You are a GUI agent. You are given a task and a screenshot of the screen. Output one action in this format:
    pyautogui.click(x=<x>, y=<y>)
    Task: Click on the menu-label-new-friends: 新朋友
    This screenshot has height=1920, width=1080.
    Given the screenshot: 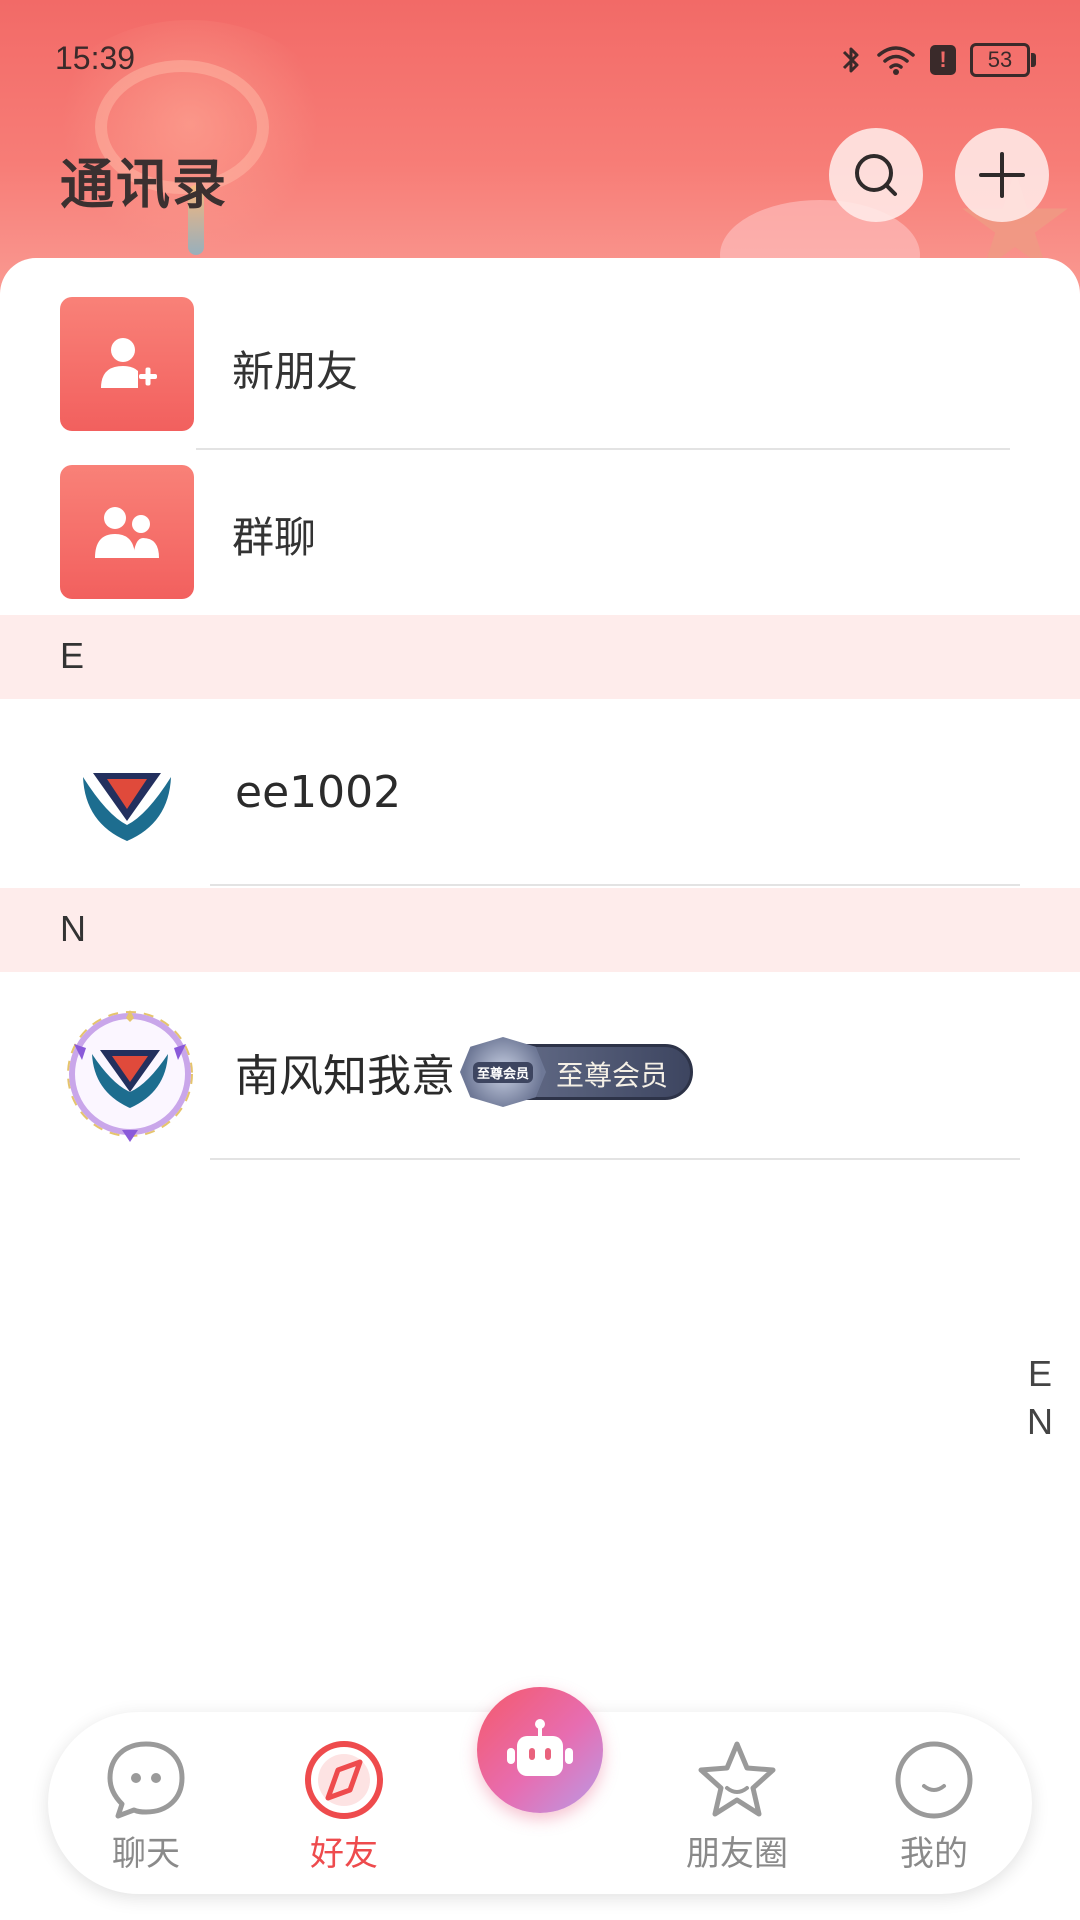 What is the action you would take?
    pyautogui.click(x=295, y=371)
    